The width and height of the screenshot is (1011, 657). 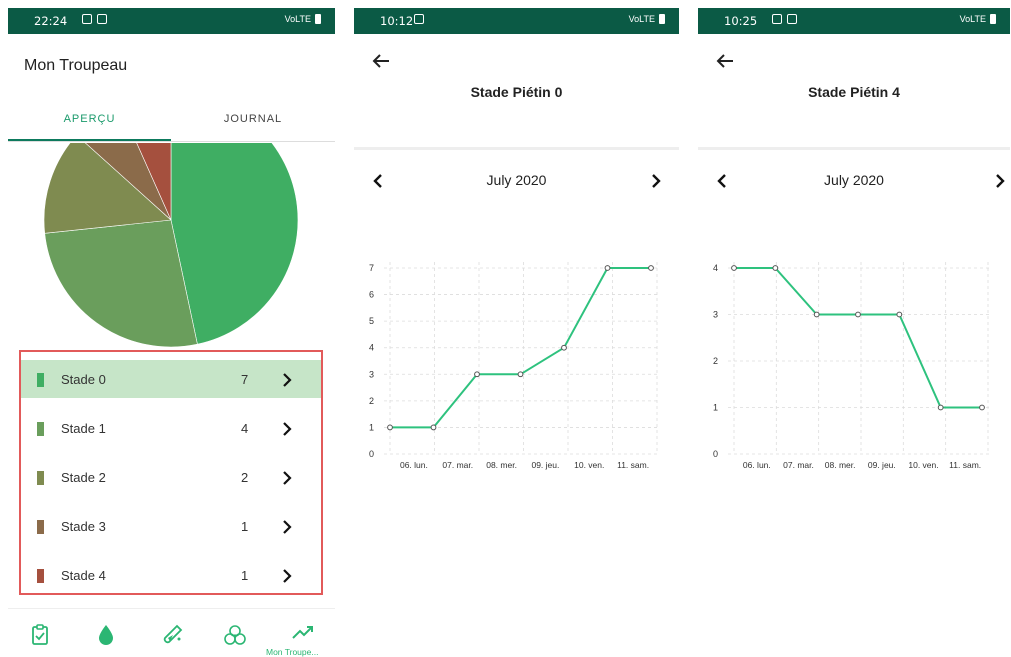 I want to click on test-tube-icon, so click(x=172, y=635).